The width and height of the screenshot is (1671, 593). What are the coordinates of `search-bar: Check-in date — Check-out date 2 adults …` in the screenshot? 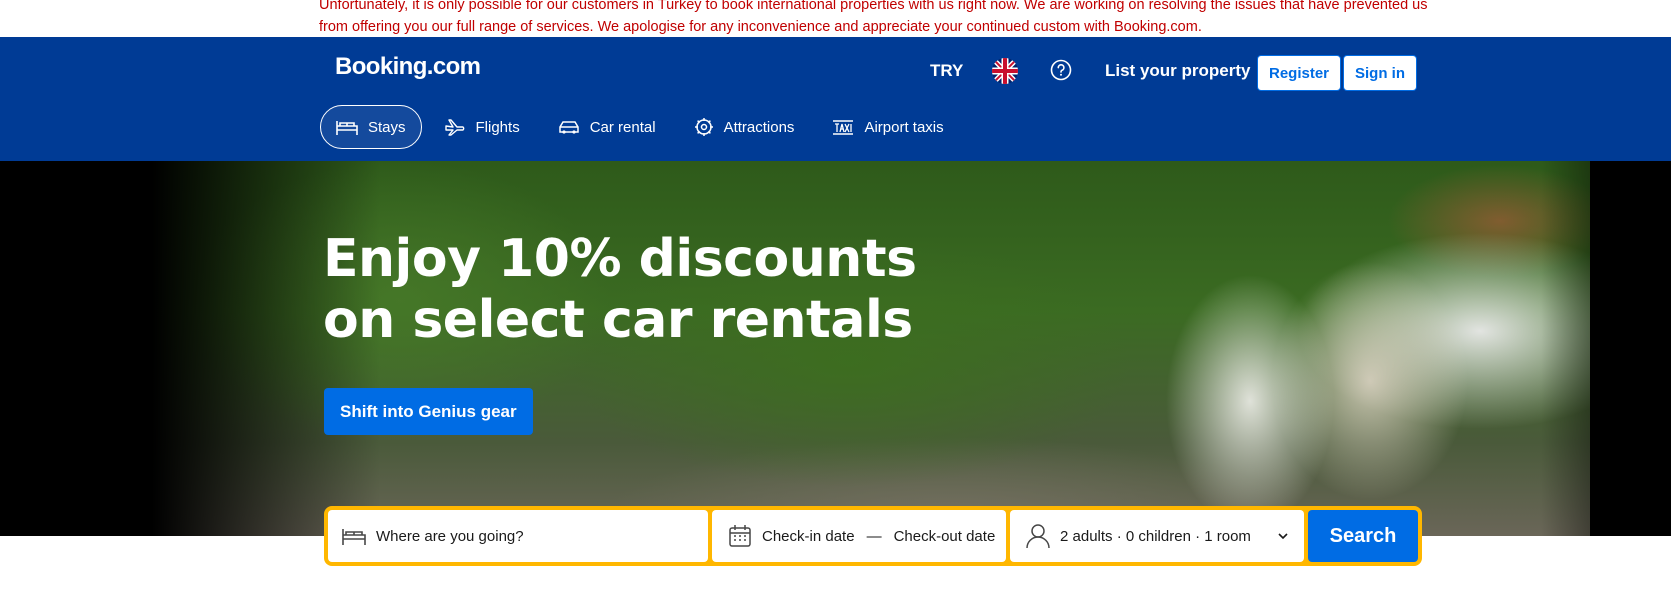 It's located at (873, 536).